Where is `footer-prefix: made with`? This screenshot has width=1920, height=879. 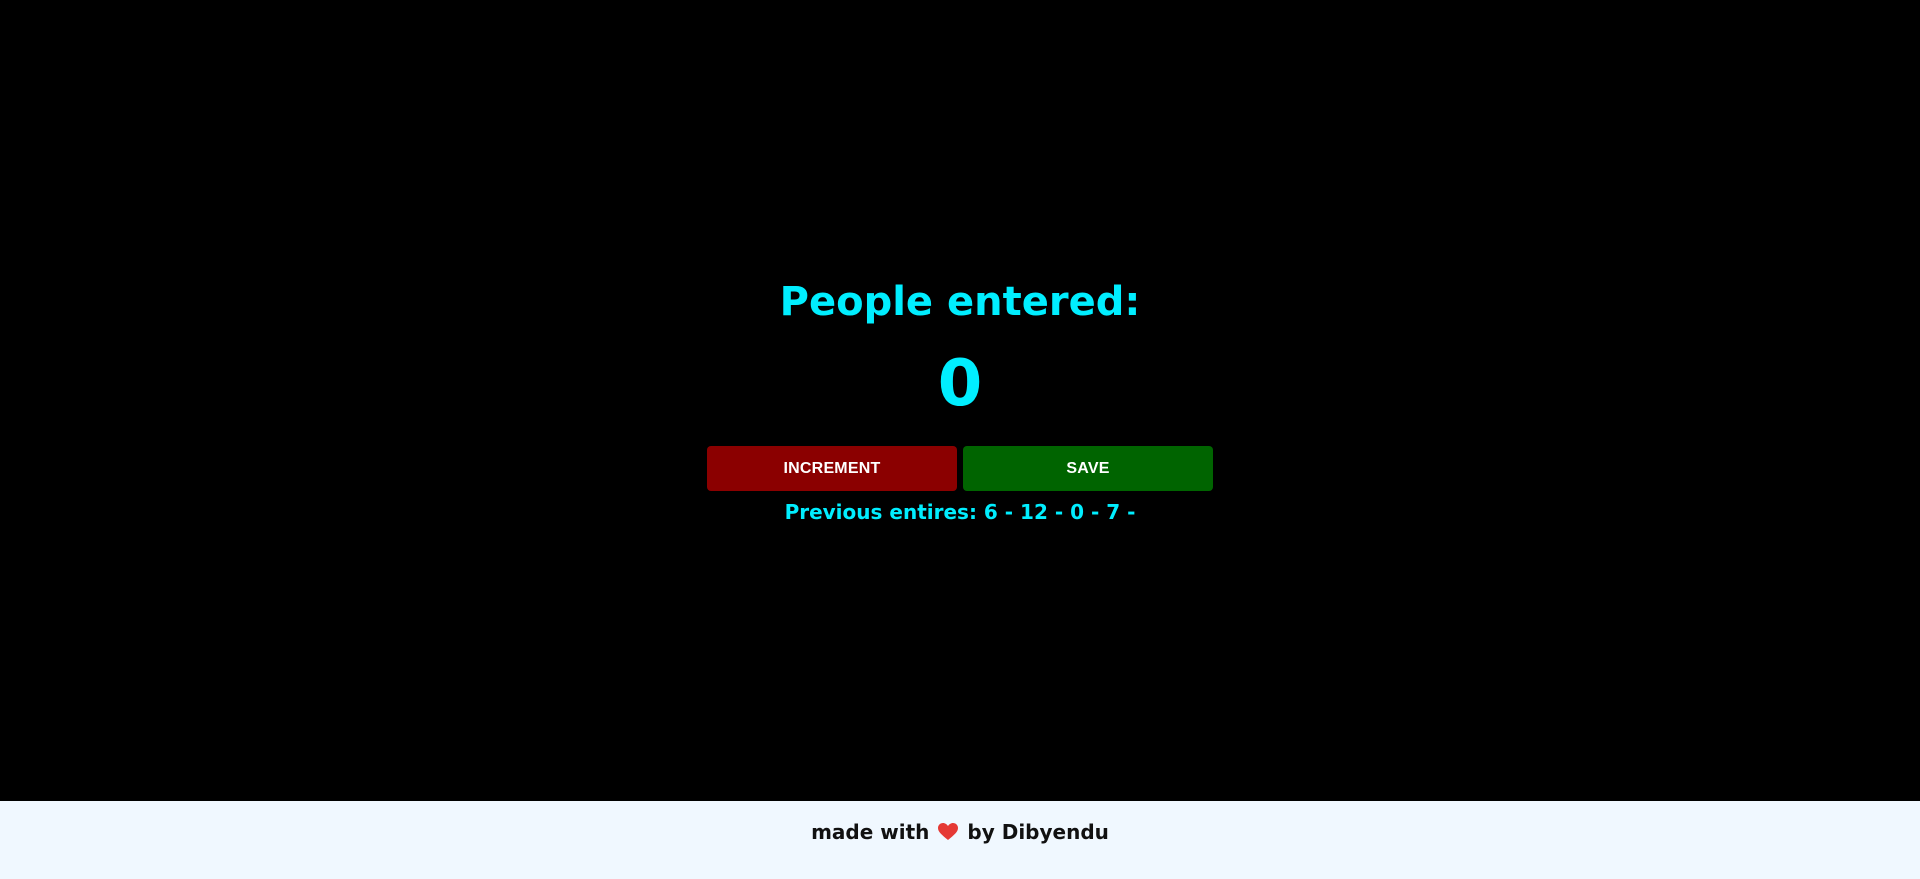
footer-prefix: made with is located at coordinates (870, 832).